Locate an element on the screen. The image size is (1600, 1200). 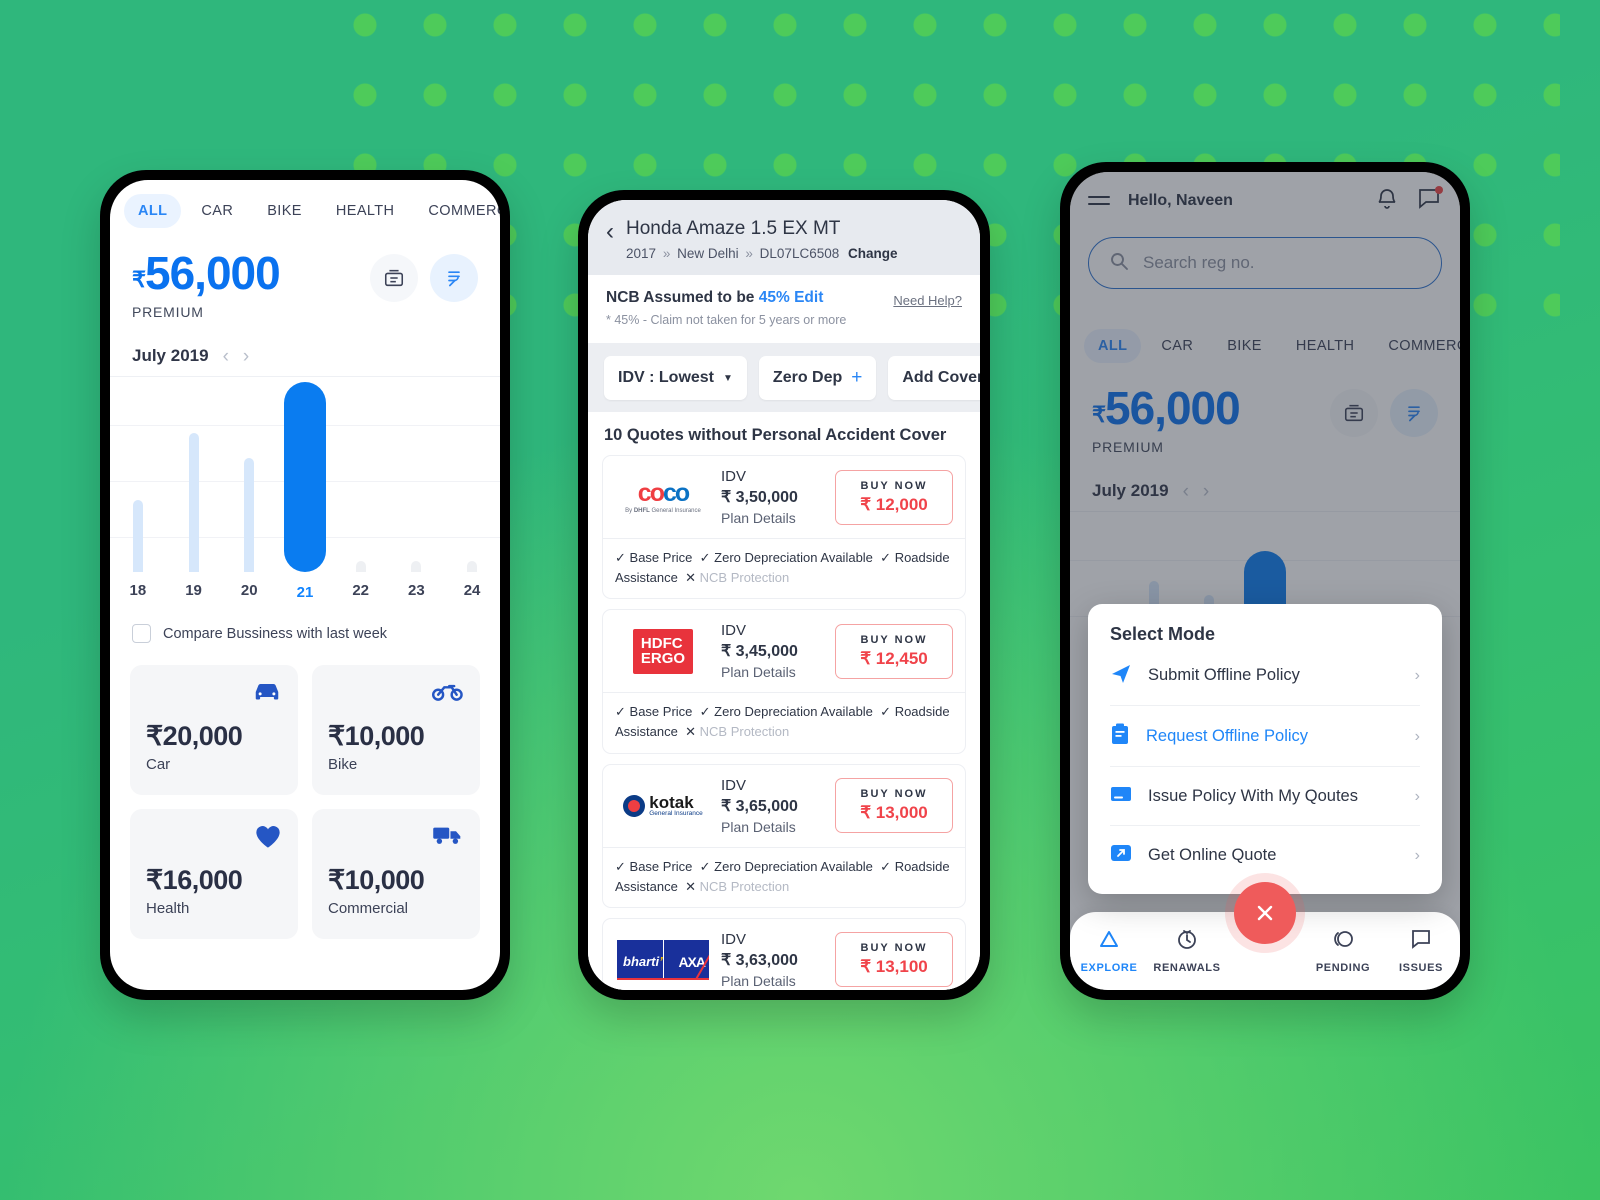
insurer-logo-kotak: kotak General Insurance is located at coordinates (663, 806).